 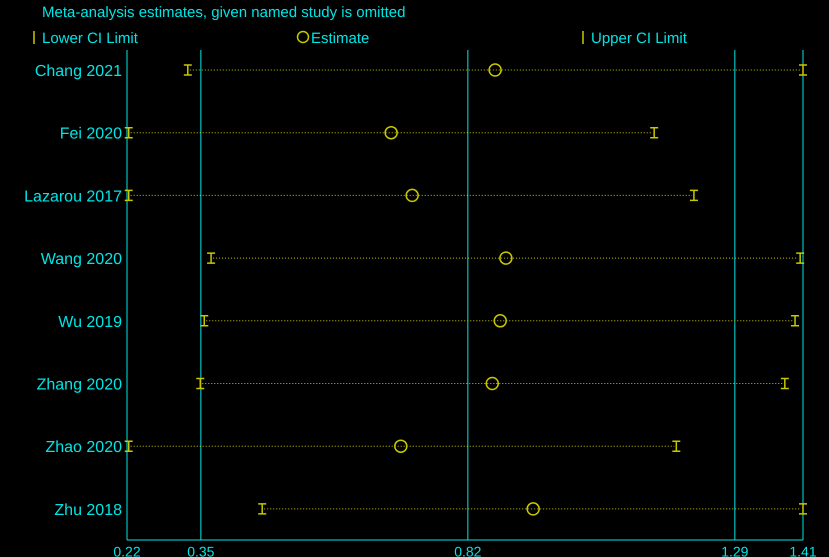 What do you see at coordinates (81, 259) in the screenshot?
I see `study-label: Wang 2020` at bounding box center [81, 259].